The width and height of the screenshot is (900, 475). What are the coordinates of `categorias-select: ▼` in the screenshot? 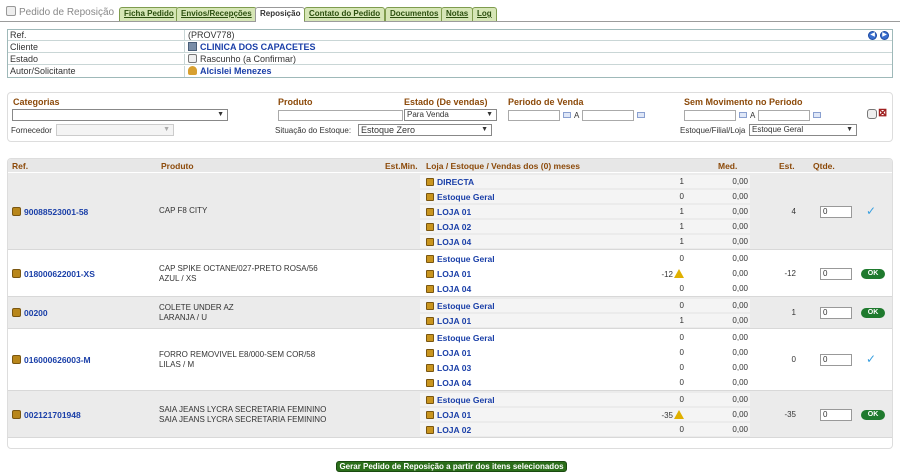 It's located at (120, 115).